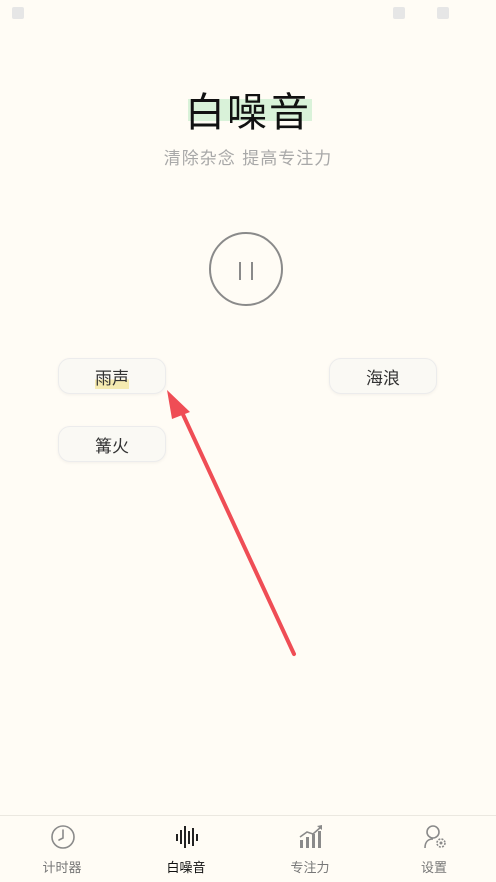  Describe the element at coordinates (310, 868) in the screenshot. I see `tab-label: 专注力` at that location.